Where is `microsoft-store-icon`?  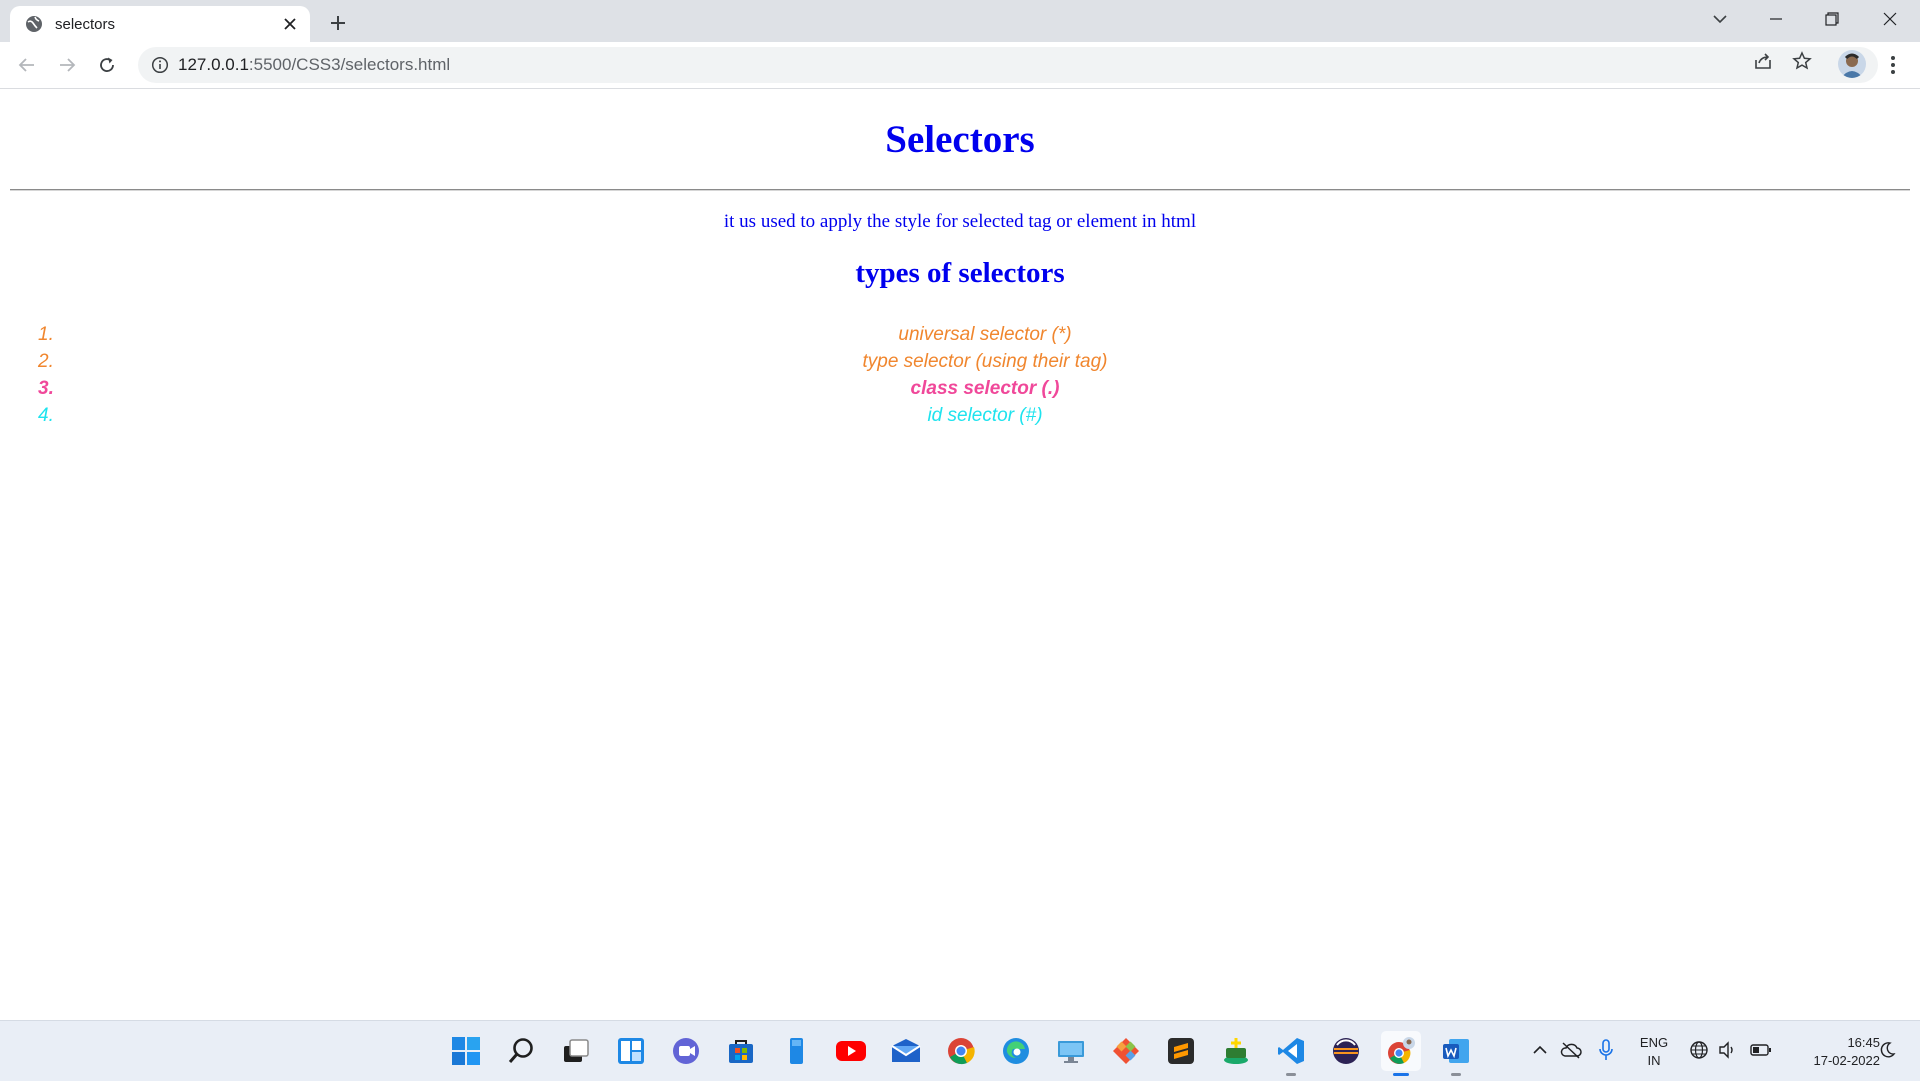 microsoft-store-icon is located at coordinates (741, 1051).